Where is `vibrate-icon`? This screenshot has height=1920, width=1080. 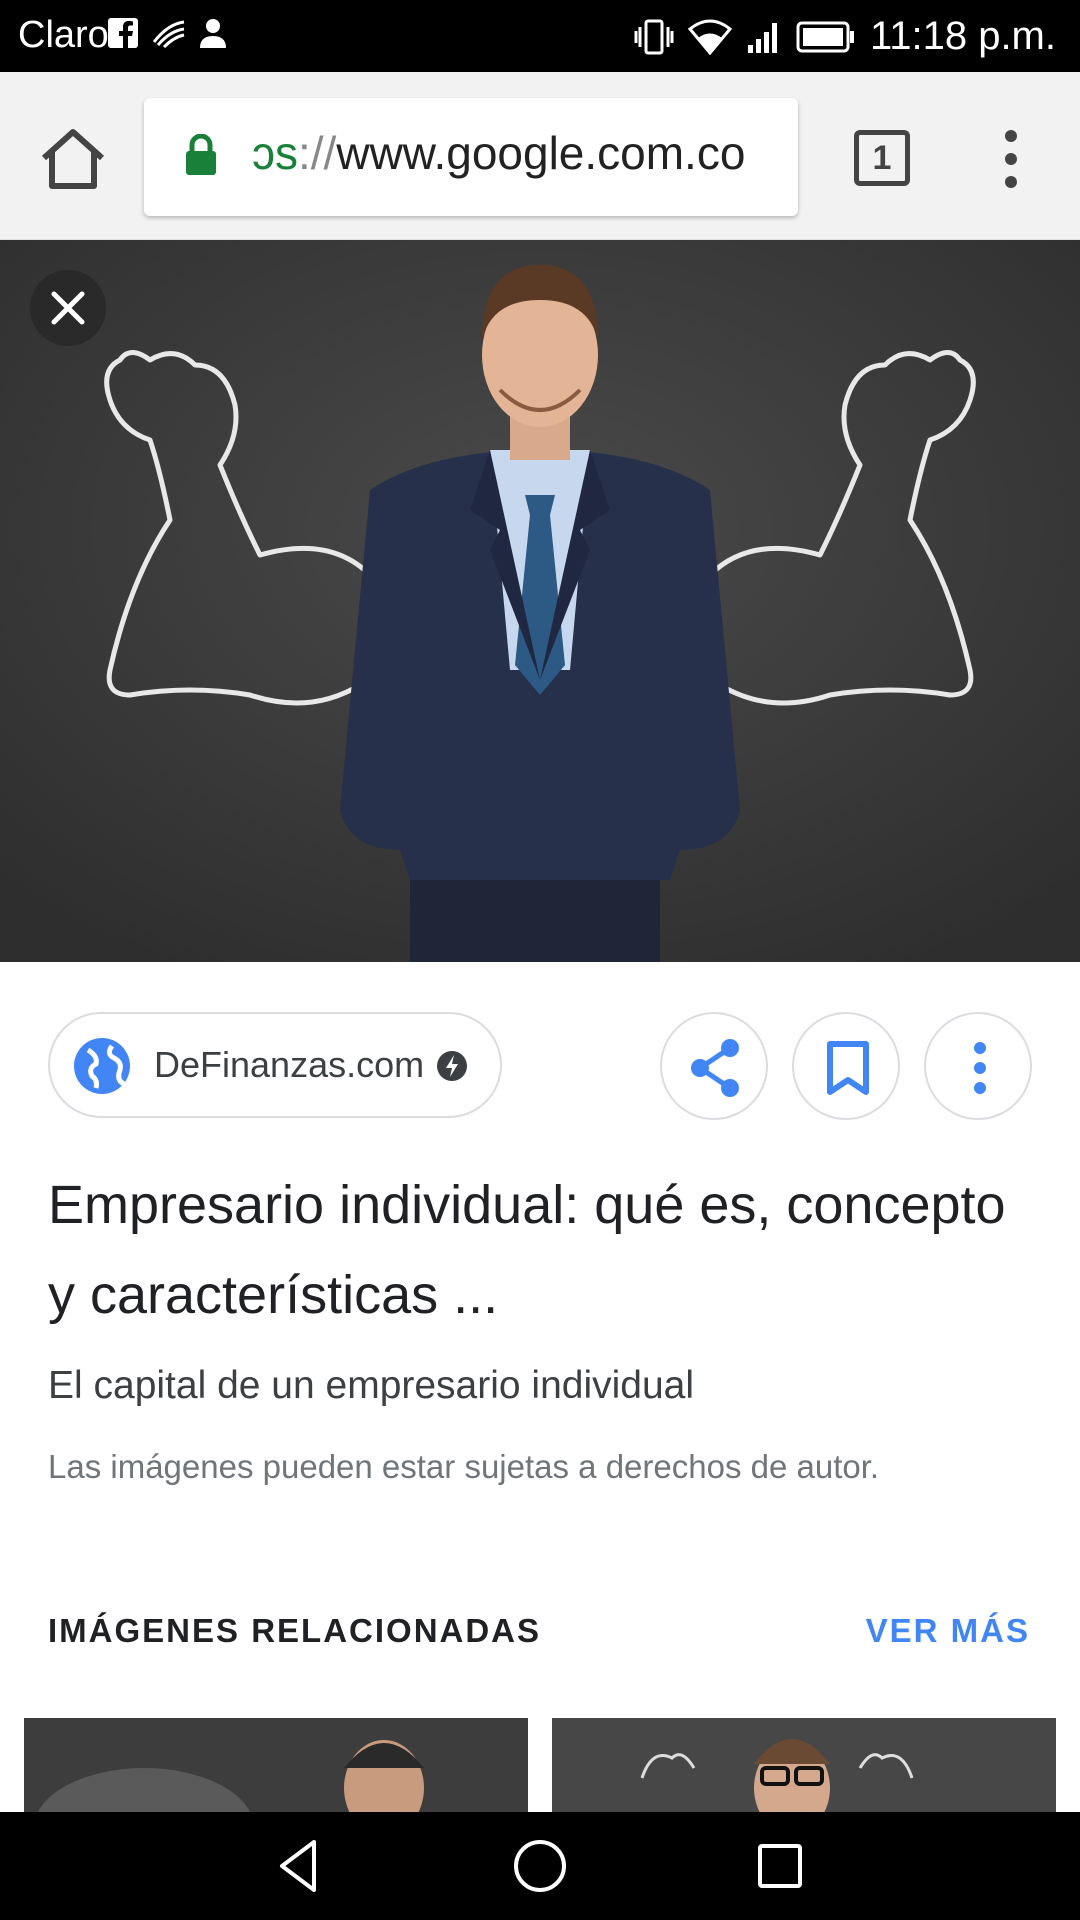
vibrate-icon is located at coordinates (654, 36).